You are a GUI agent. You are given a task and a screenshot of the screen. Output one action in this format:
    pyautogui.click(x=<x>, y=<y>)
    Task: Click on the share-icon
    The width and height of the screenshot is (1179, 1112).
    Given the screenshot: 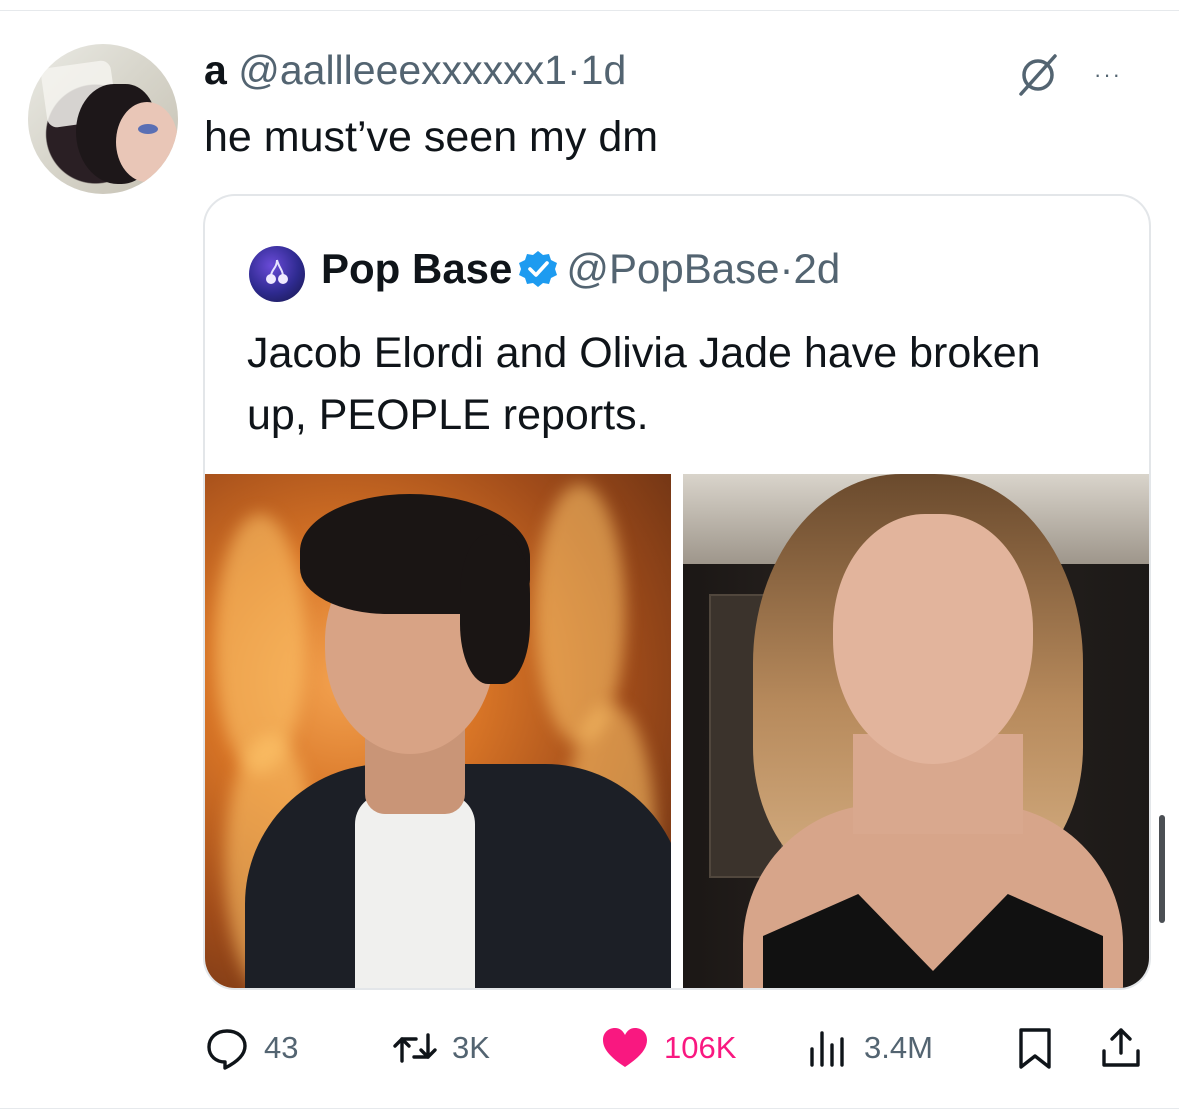 What is the action you would take?
    pyautogui.click(x=1121, y=1047)
    